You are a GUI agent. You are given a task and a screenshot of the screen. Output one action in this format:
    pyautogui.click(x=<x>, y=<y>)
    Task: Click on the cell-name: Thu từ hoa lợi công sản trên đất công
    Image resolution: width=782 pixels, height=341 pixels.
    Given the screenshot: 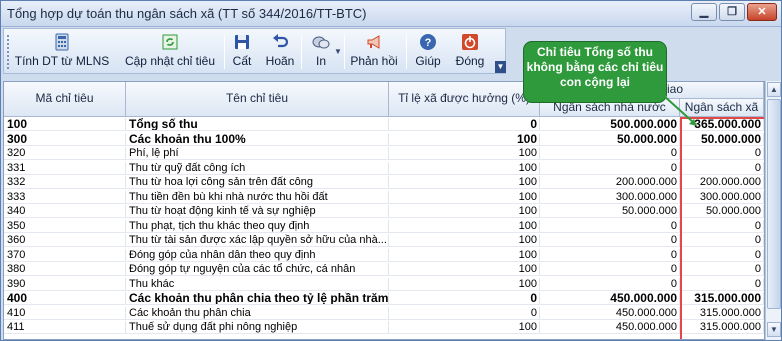 What is the action you would take?
    pyautogui.click(x=257, y=182)
    